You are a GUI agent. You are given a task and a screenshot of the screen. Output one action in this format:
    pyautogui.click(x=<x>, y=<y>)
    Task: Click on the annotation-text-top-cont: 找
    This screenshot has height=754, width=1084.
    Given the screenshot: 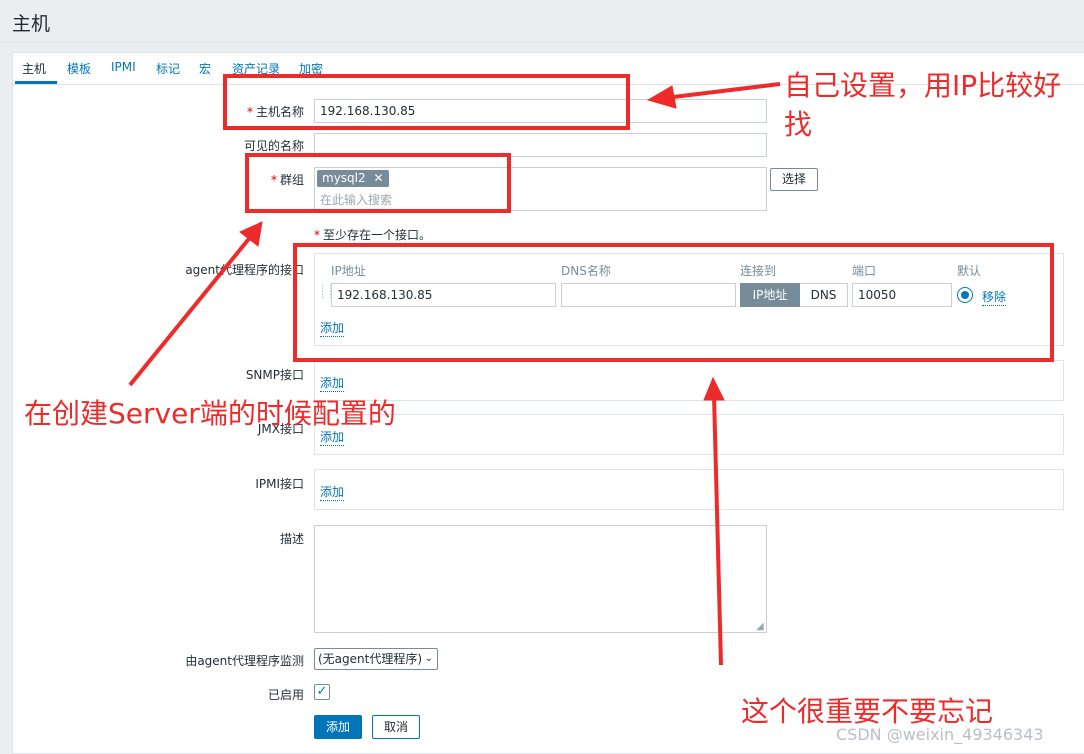 What is the action you would take?
    pyautogui.click(x=798, y=124)
    